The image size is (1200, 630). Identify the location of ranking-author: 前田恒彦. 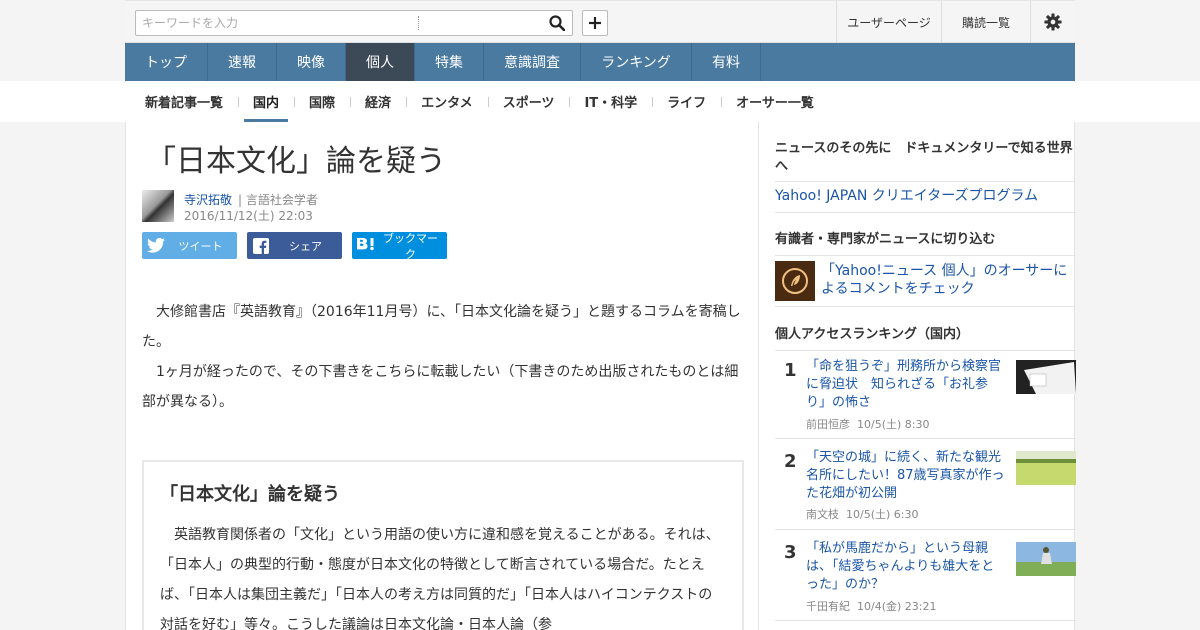
(828, 424).